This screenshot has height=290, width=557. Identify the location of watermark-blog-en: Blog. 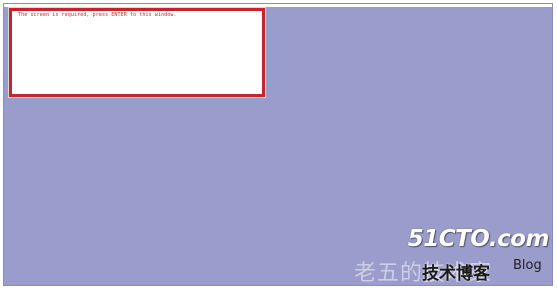
(527, 265).